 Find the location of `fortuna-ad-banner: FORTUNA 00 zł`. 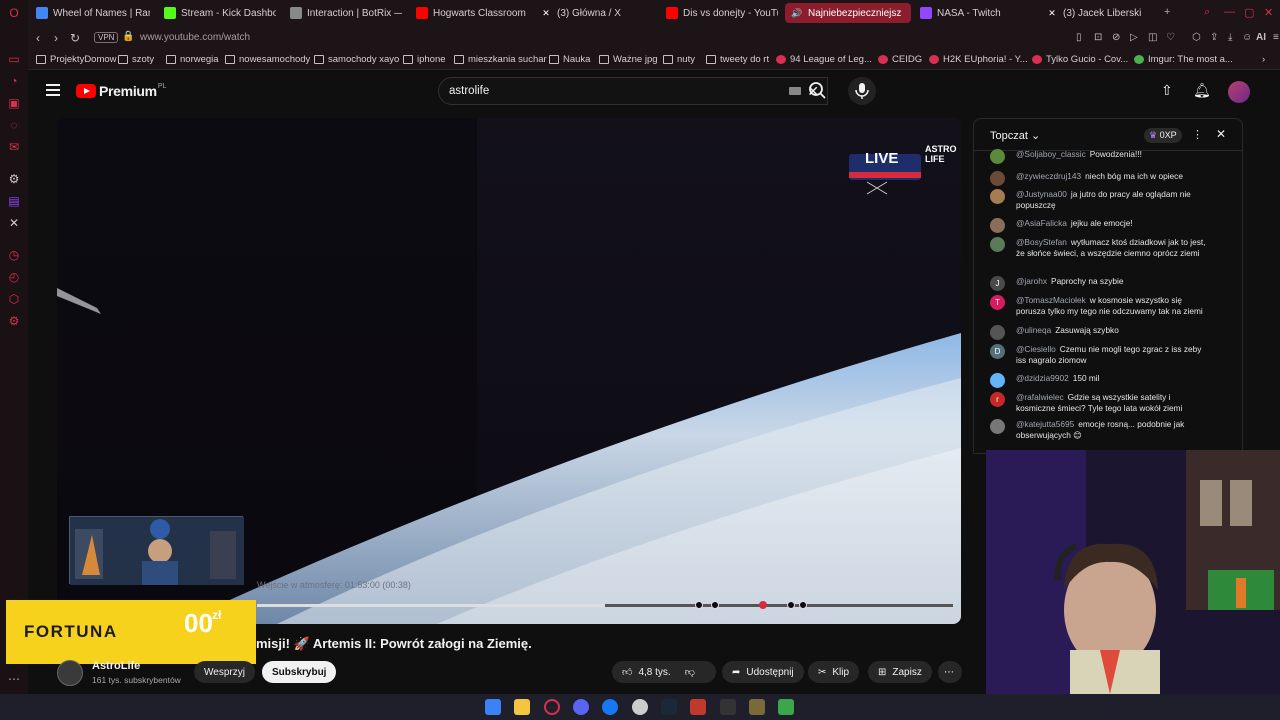

fortuna-ad-banner: FORTUNA 00 zł is located at coordinates (131, 632).